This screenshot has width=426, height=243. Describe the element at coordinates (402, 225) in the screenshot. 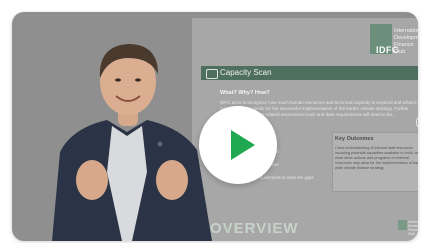

I see `footer-logo-icon` at that location.